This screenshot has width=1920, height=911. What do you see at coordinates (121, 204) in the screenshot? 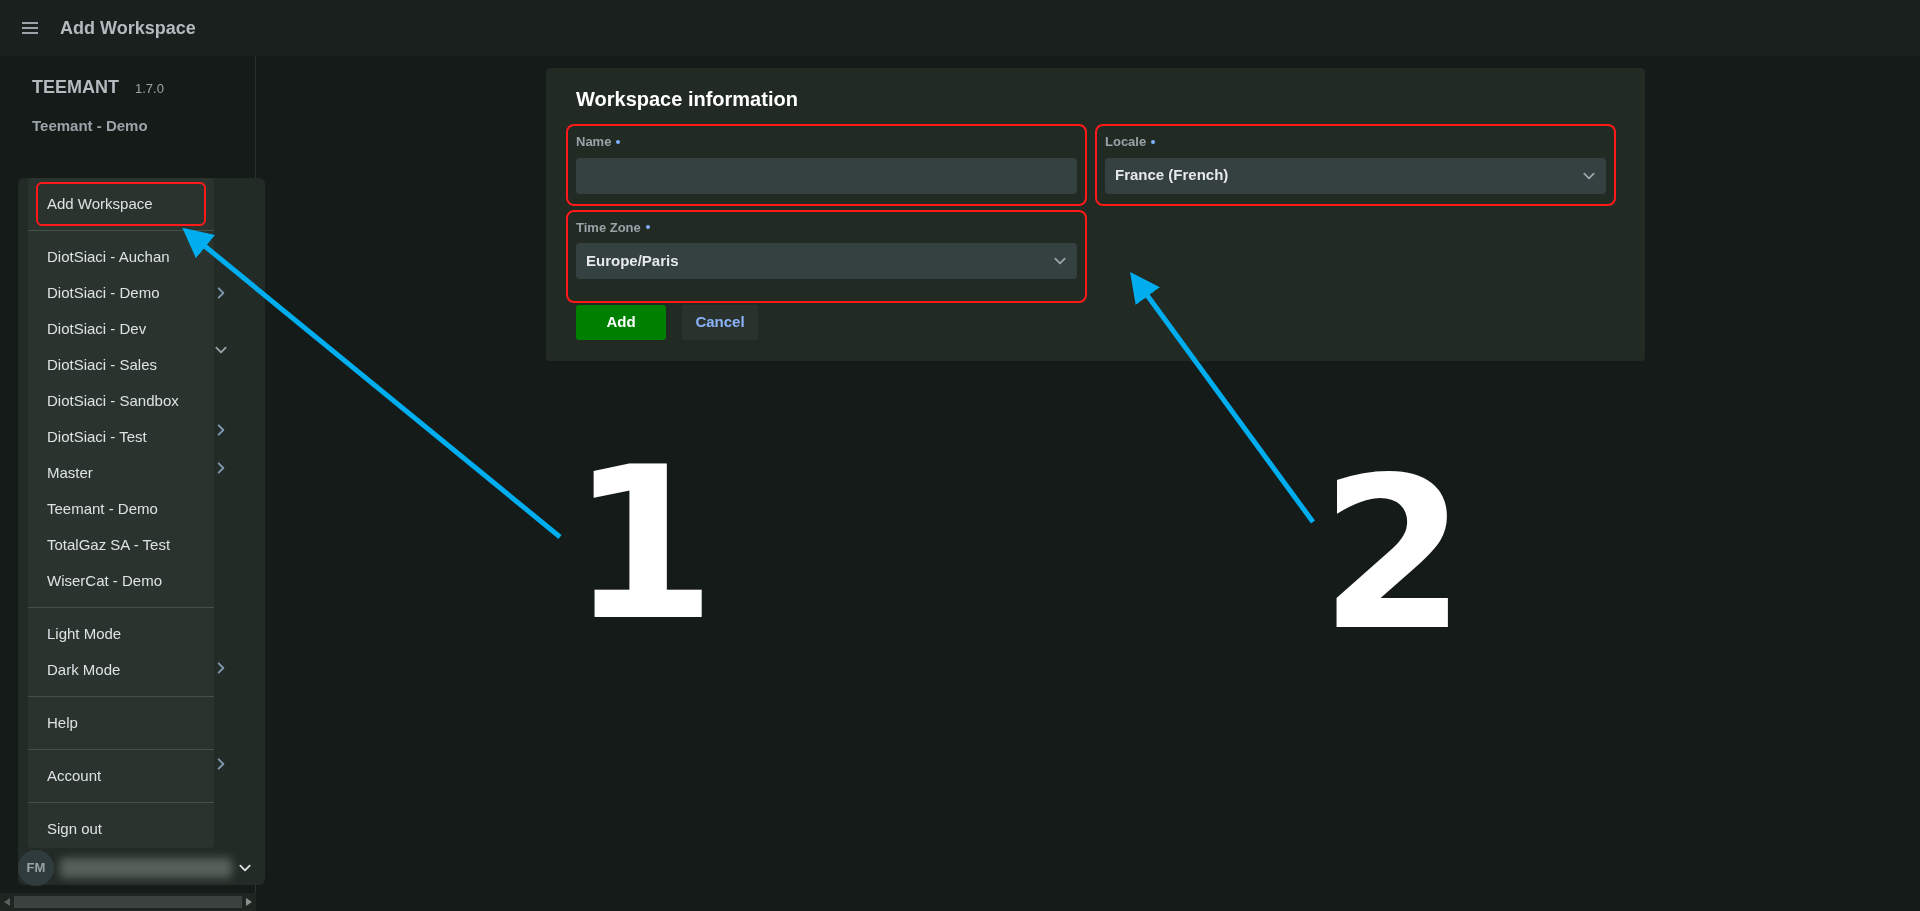
I see `menu-item: Add Workspace` at bounding box center [121, 204].